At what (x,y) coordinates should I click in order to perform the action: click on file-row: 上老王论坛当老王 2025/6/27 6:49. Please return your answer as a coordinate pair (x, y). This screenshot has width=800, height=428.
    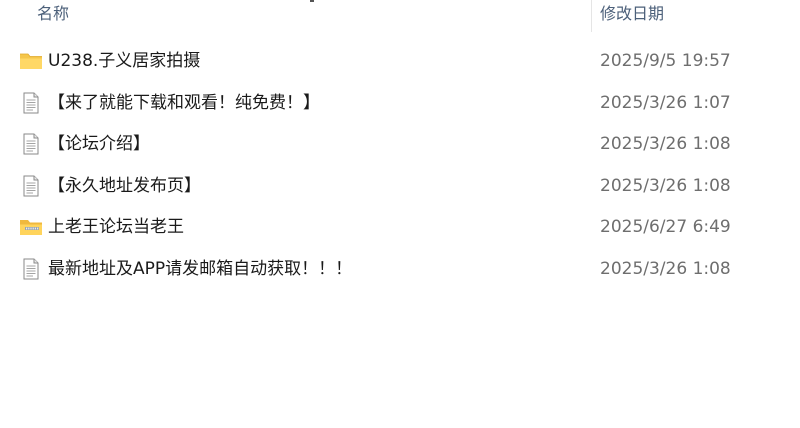
    Looking at the image, I should click on (400, 227).